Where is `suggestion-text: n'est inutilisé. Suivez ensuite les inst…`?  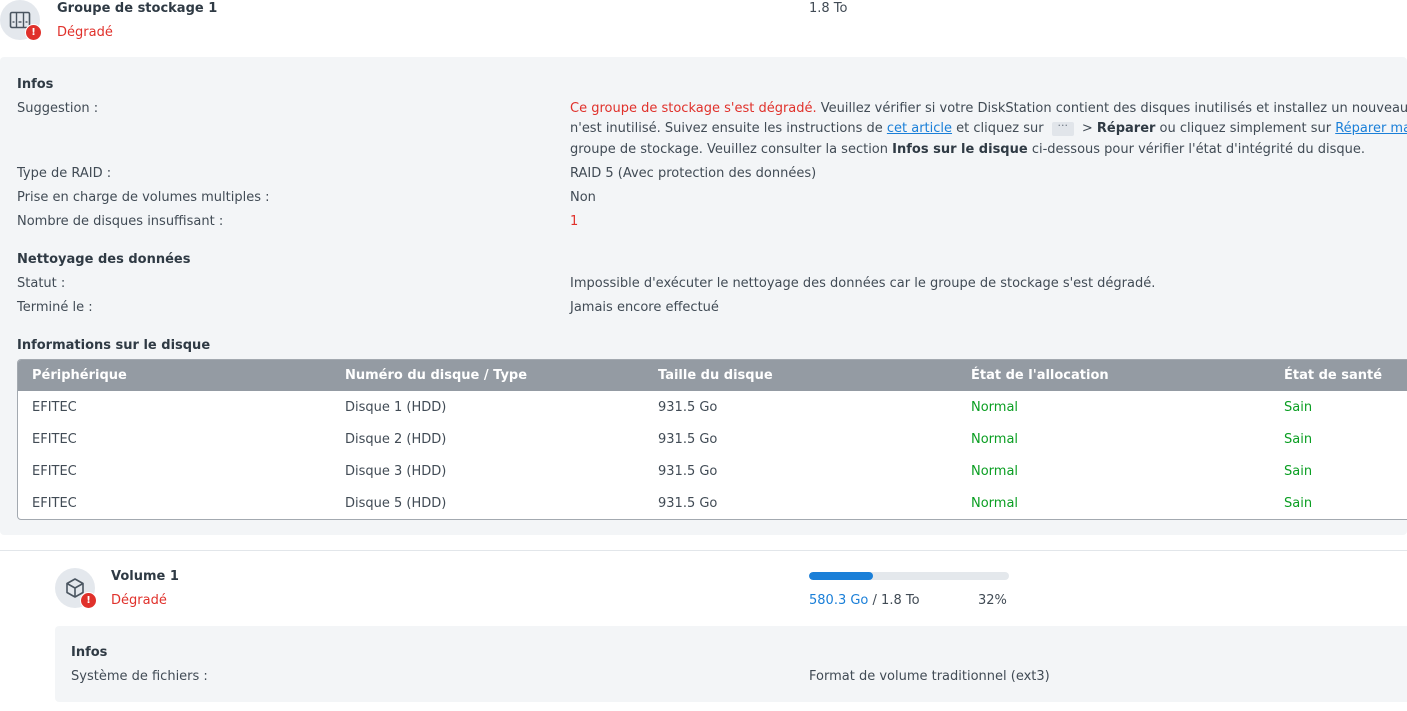 suggestion-text: n'est inutilisé. Suivez ensuite les inst… is located at coordinates (728, 128).